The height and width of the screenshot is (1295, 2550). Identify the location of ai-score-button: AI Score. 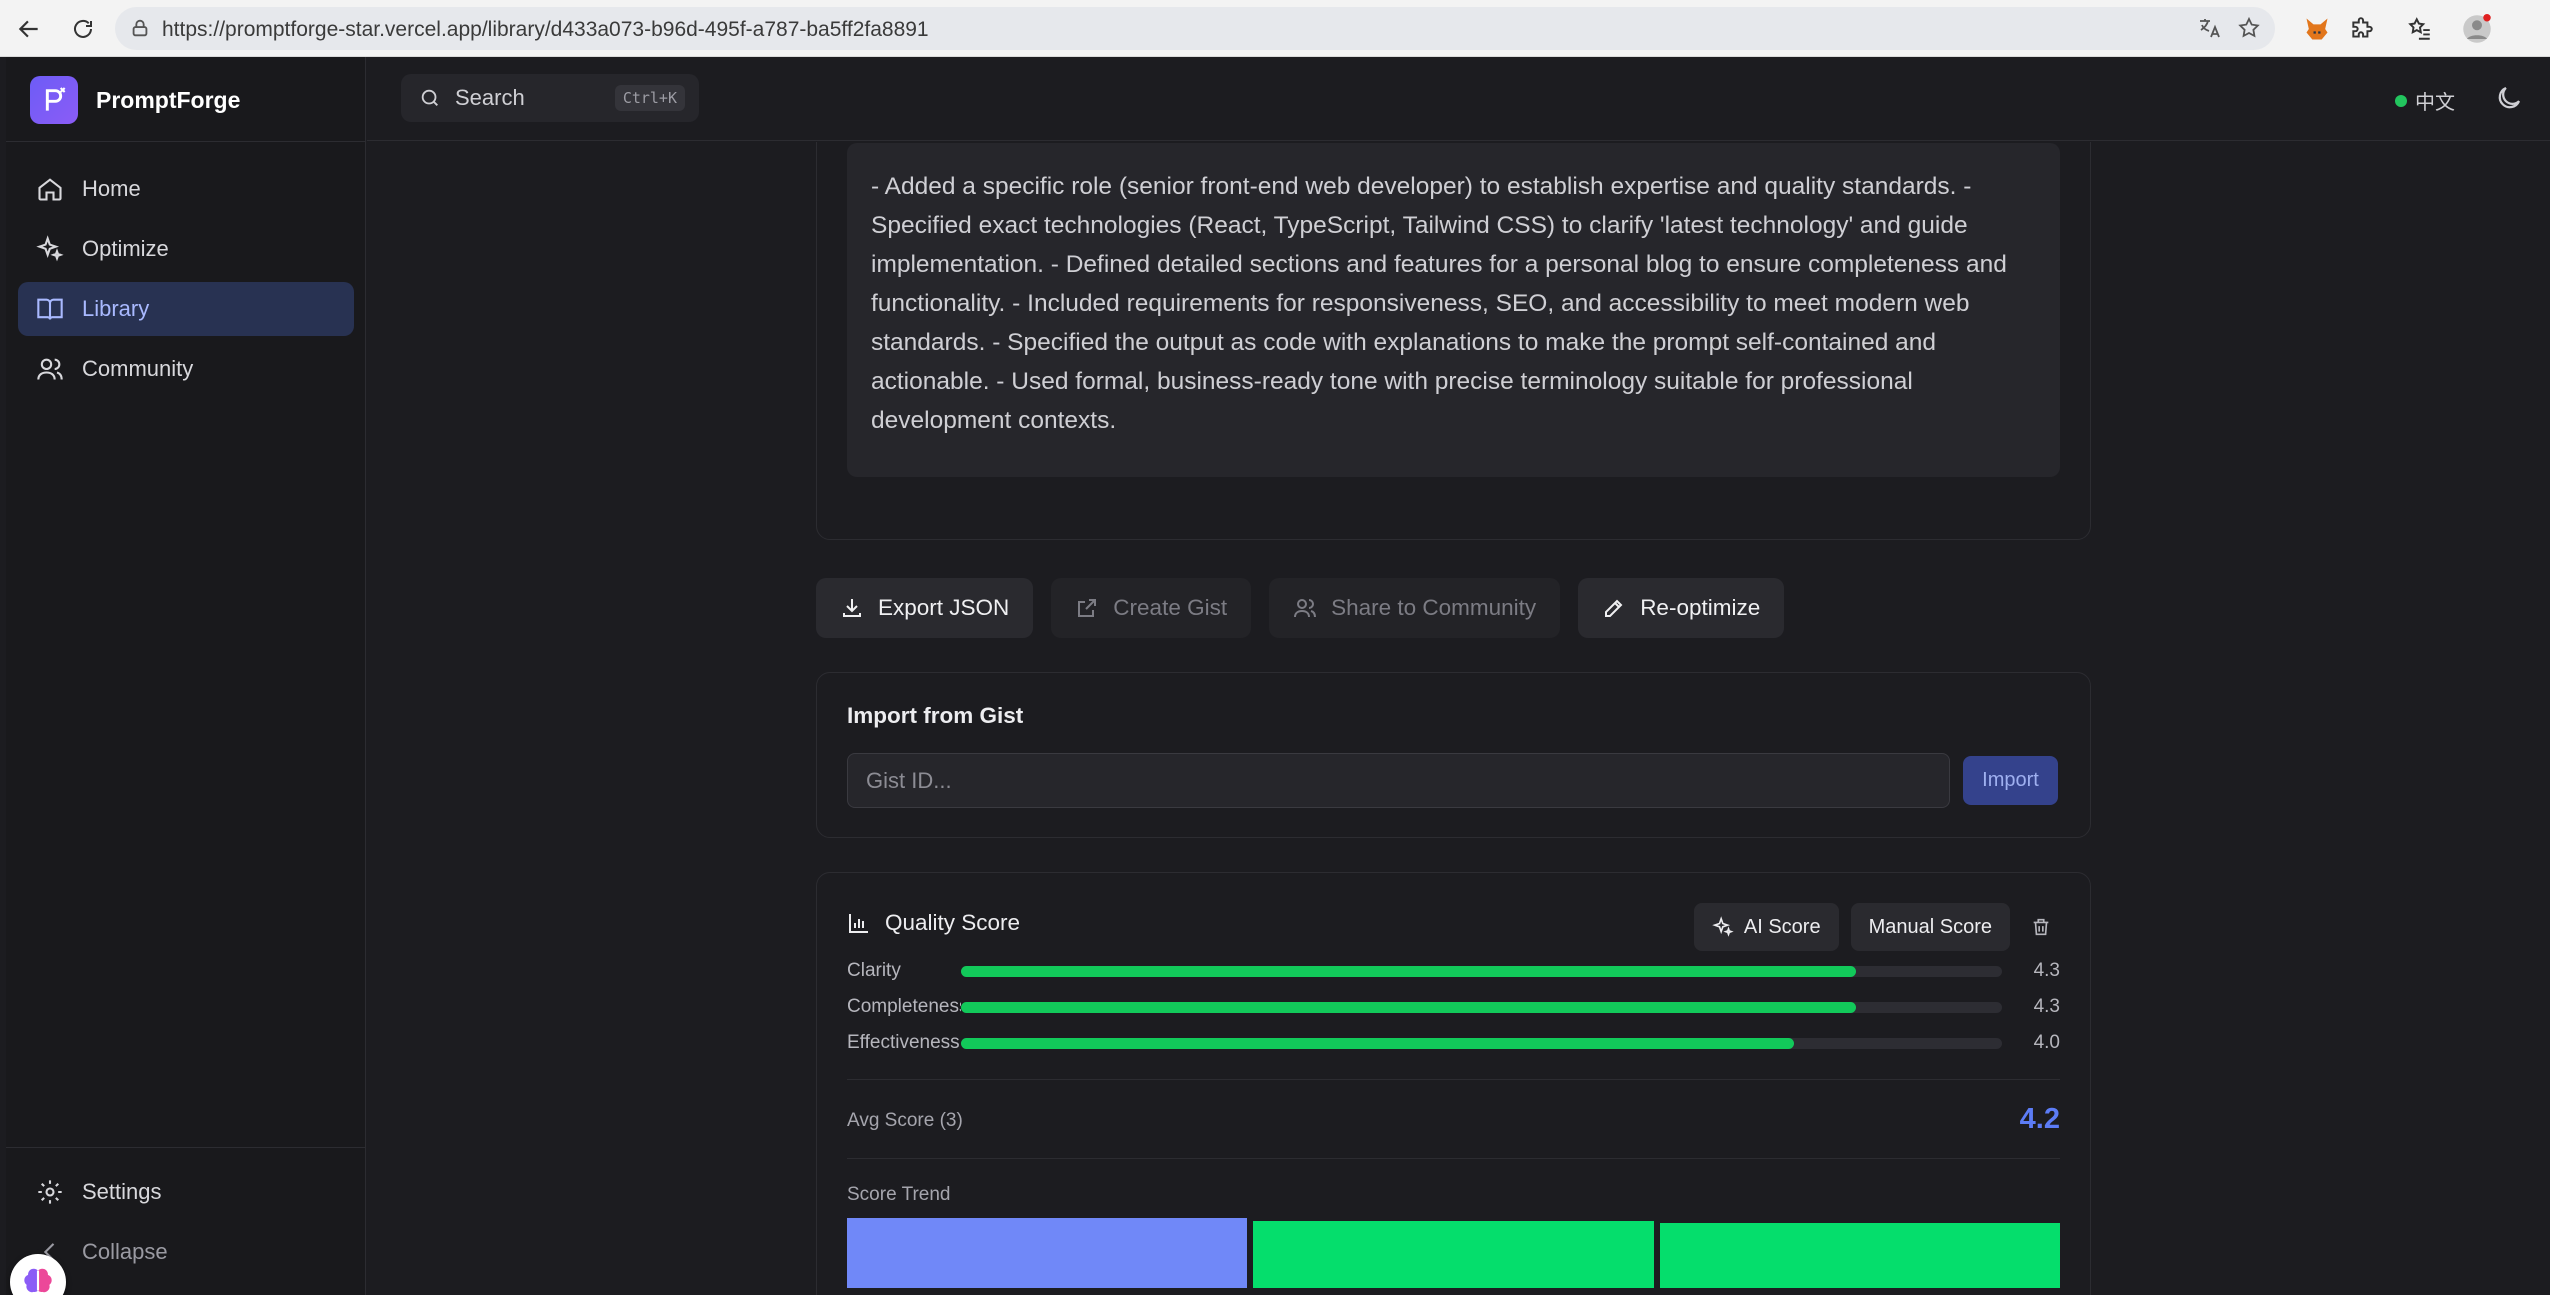
(1766, 927).